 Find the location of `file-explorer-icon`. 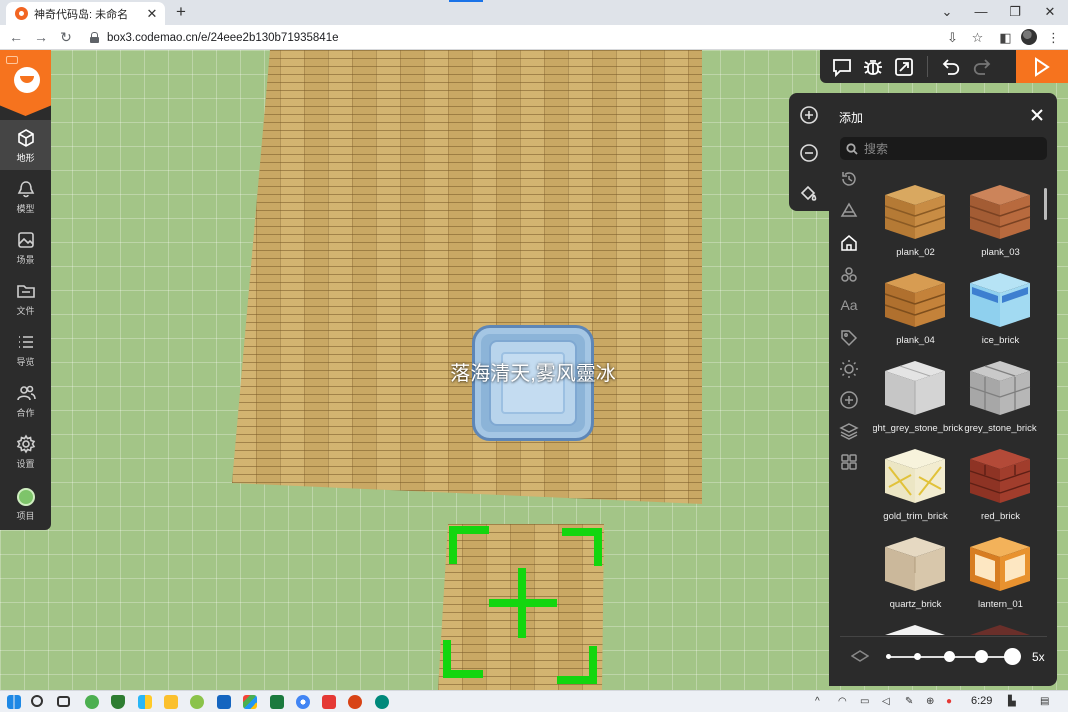

file-explorer-icon is located at coordinates (171, 702).